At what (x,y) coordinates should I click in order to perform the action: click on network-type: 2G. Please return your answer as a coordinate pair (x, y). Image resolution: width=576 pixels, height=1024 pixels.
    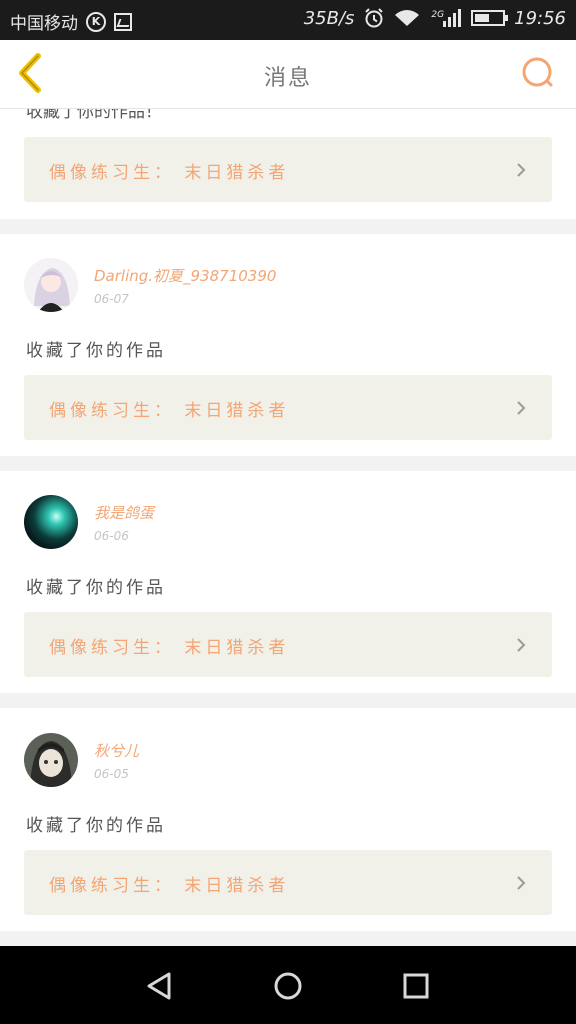
    Looking at the image, I should click on (438, 15).